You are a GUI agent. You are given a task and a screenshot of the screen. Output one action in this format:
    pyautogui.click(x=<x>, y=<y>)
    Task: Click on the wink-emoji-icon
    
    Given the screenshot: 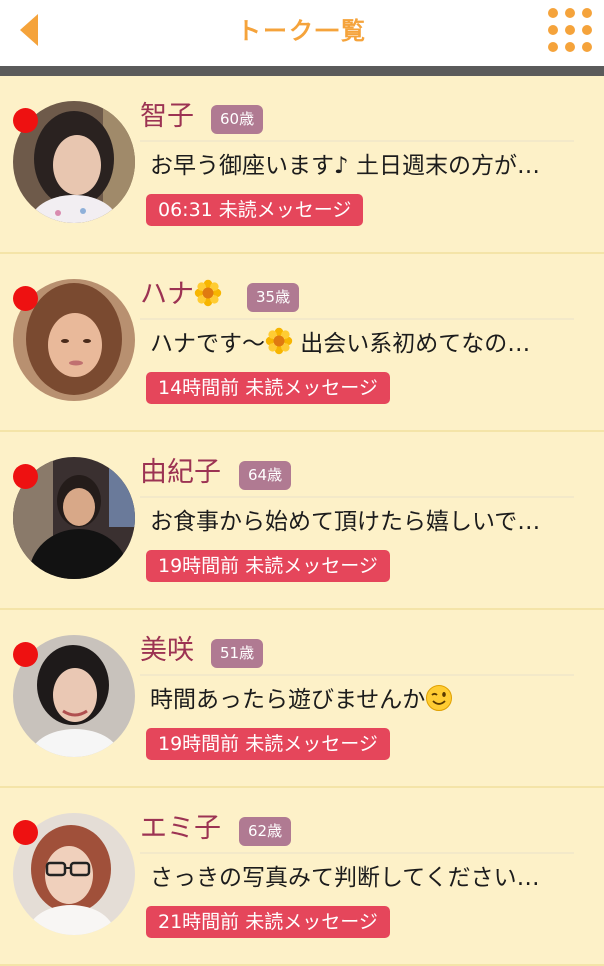 What is the action you would take?
    pyautogui.click(x=439, y=698)
    